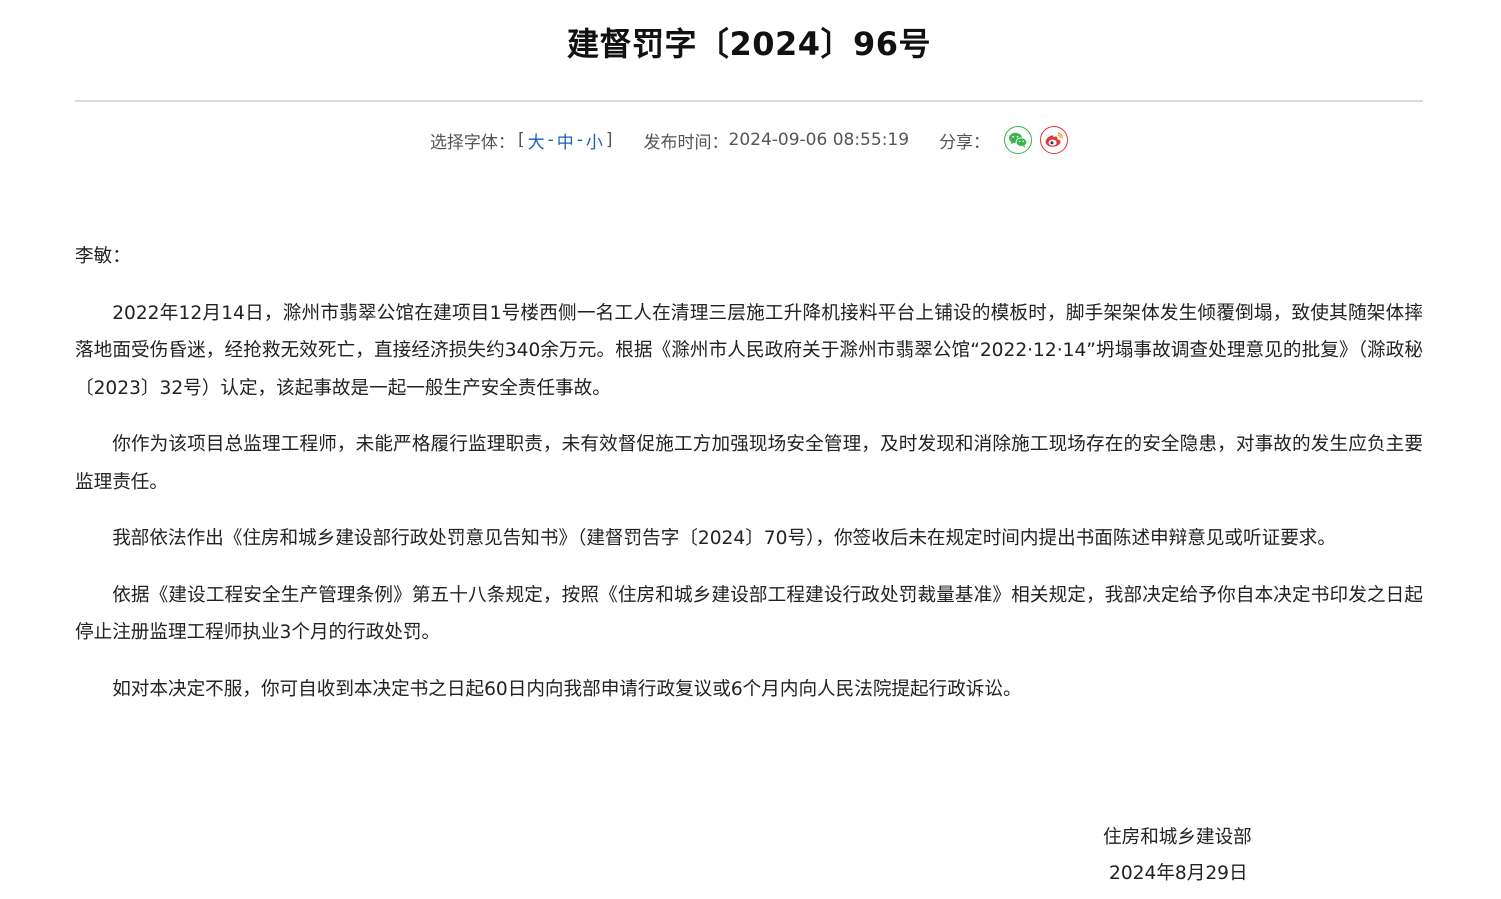 This screenshot has width=1501, height=899. I want to click on wechat-icon-glyph, so click(1018, 140).